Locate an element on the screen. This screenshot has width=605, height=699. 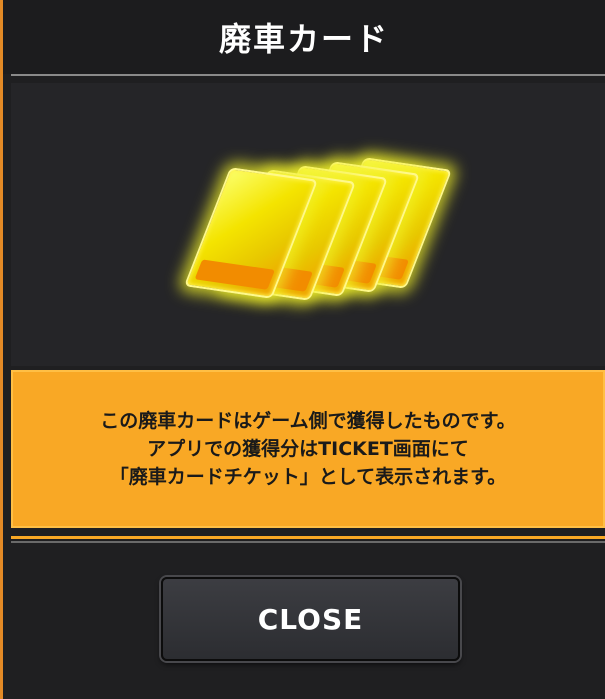
info-line-3: 「廃車カードチケット」として表示されます。 is located at coordinates (308, 477).